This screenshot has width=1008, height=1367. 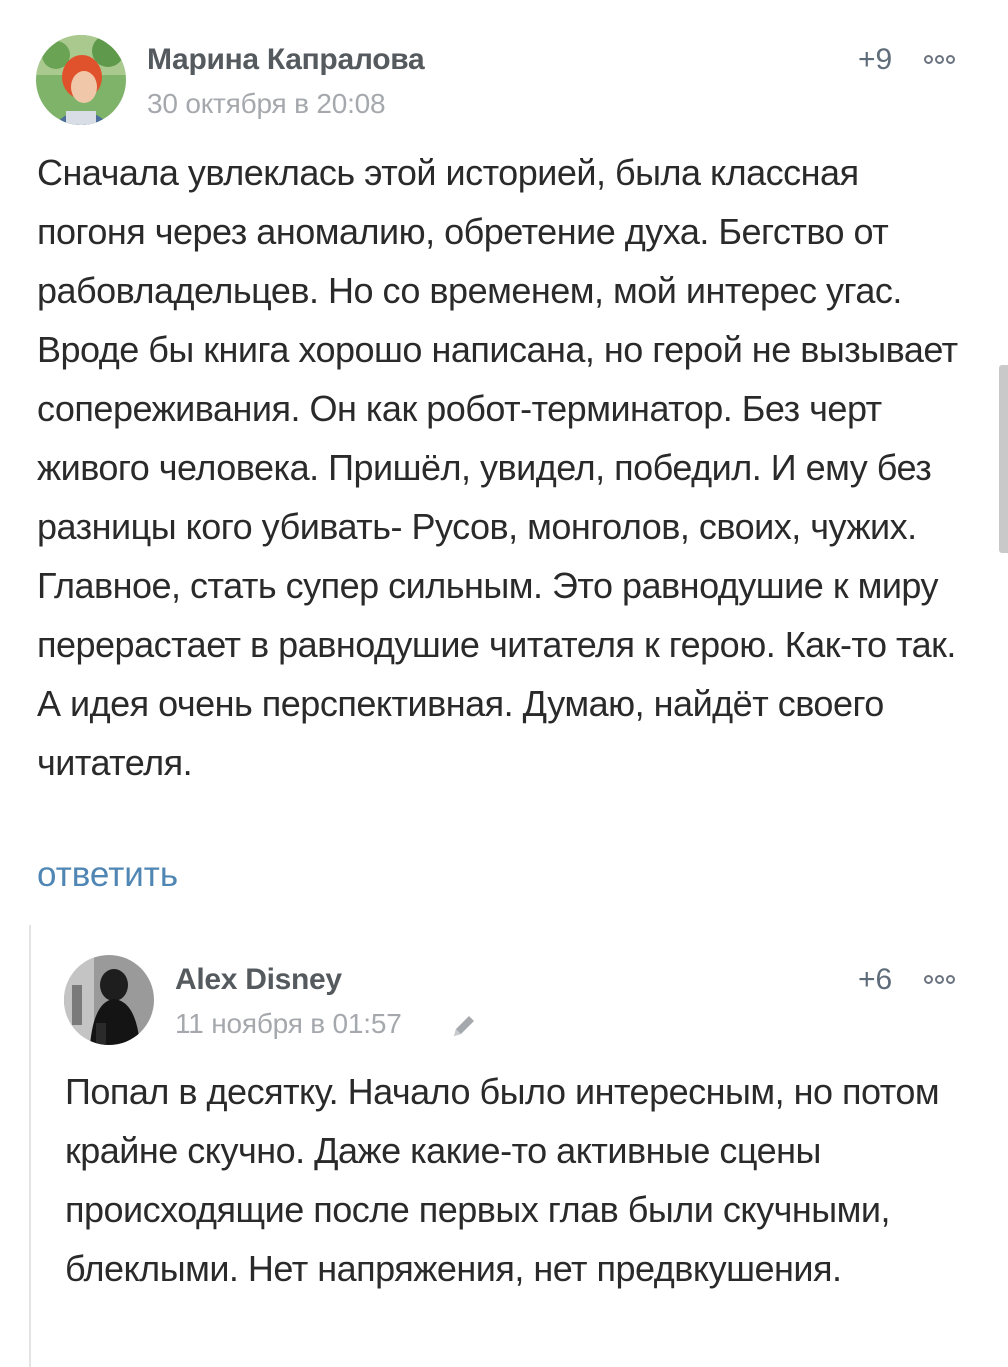 What do you see at coordinates (107, 875) in the screenshot?
I see `reply-link: ответить` at bounding box center [107, 875].